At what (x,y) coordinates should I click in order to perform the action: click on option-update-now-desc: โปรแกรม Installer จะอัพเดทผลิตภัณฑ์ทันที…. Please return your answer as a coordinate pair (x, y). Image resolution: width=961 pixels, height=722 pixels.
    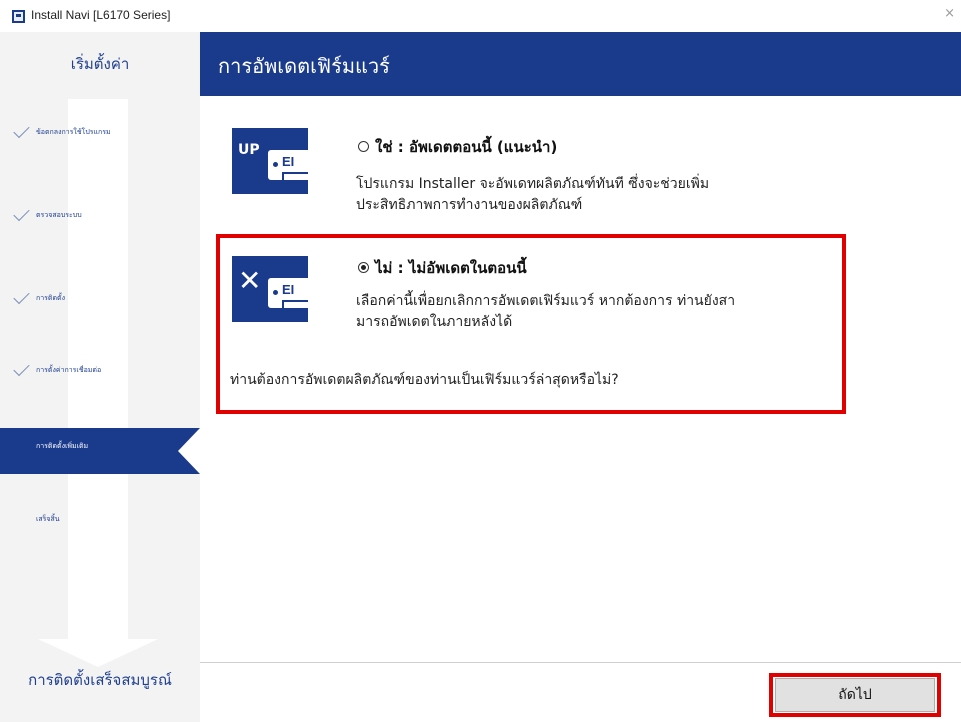
    Looking at the image, I should click on (532, 195).